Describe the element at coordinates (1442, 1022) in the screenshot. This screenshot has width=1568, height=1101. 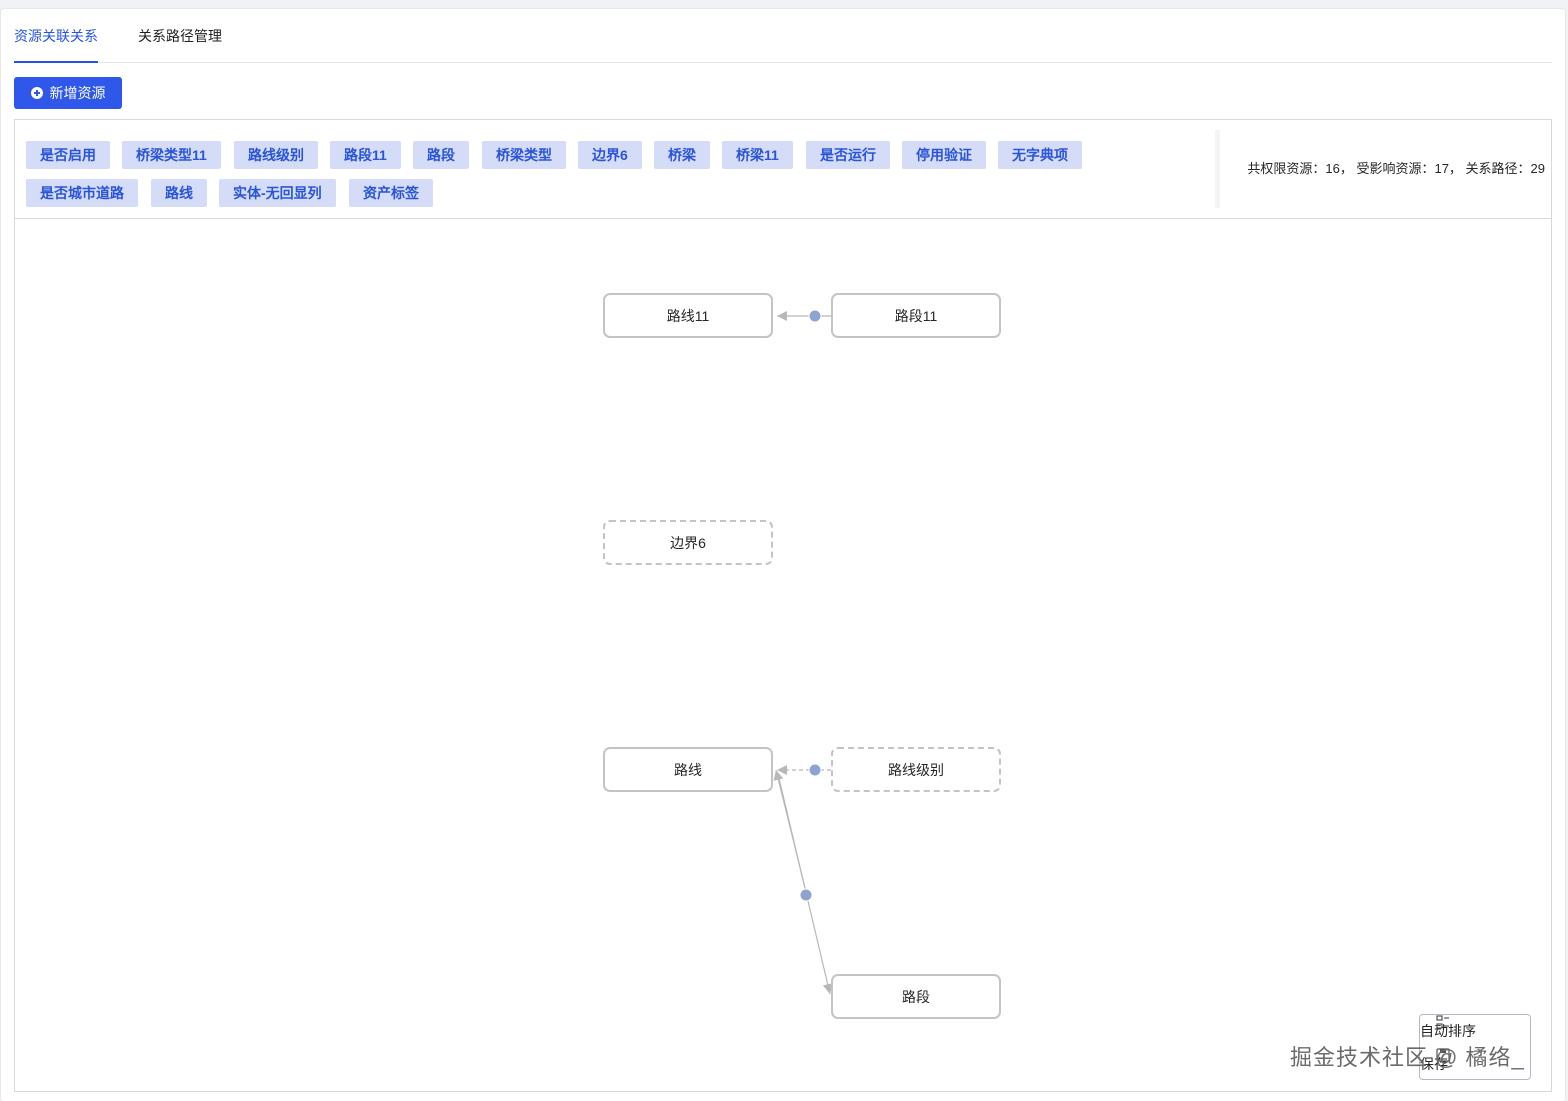
I see `layout-icon` at that location.